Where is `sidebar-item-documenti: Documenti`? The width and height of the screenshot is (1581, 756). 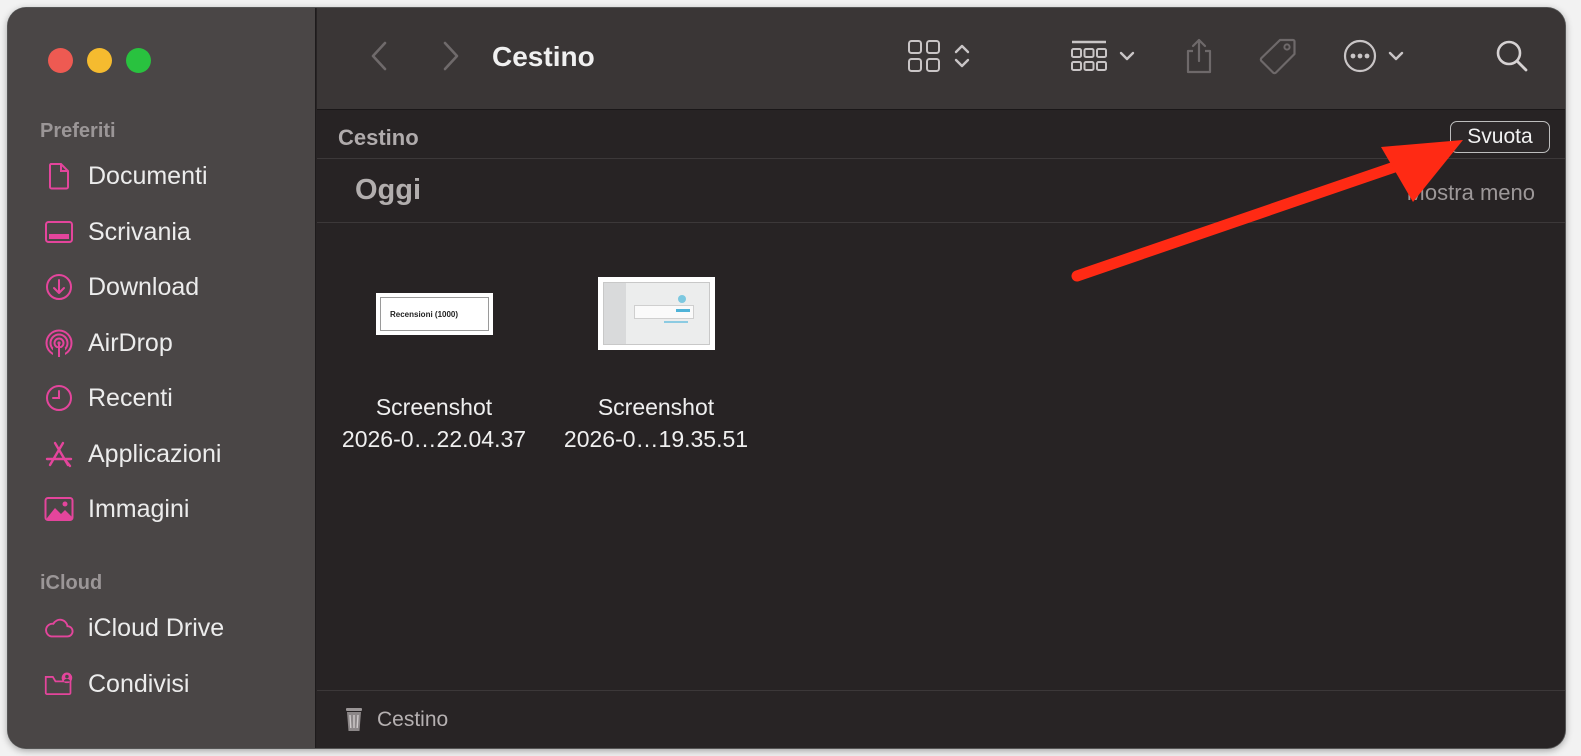
sidebar-item-documenti: Documenti is located at coordinates (174, 176).